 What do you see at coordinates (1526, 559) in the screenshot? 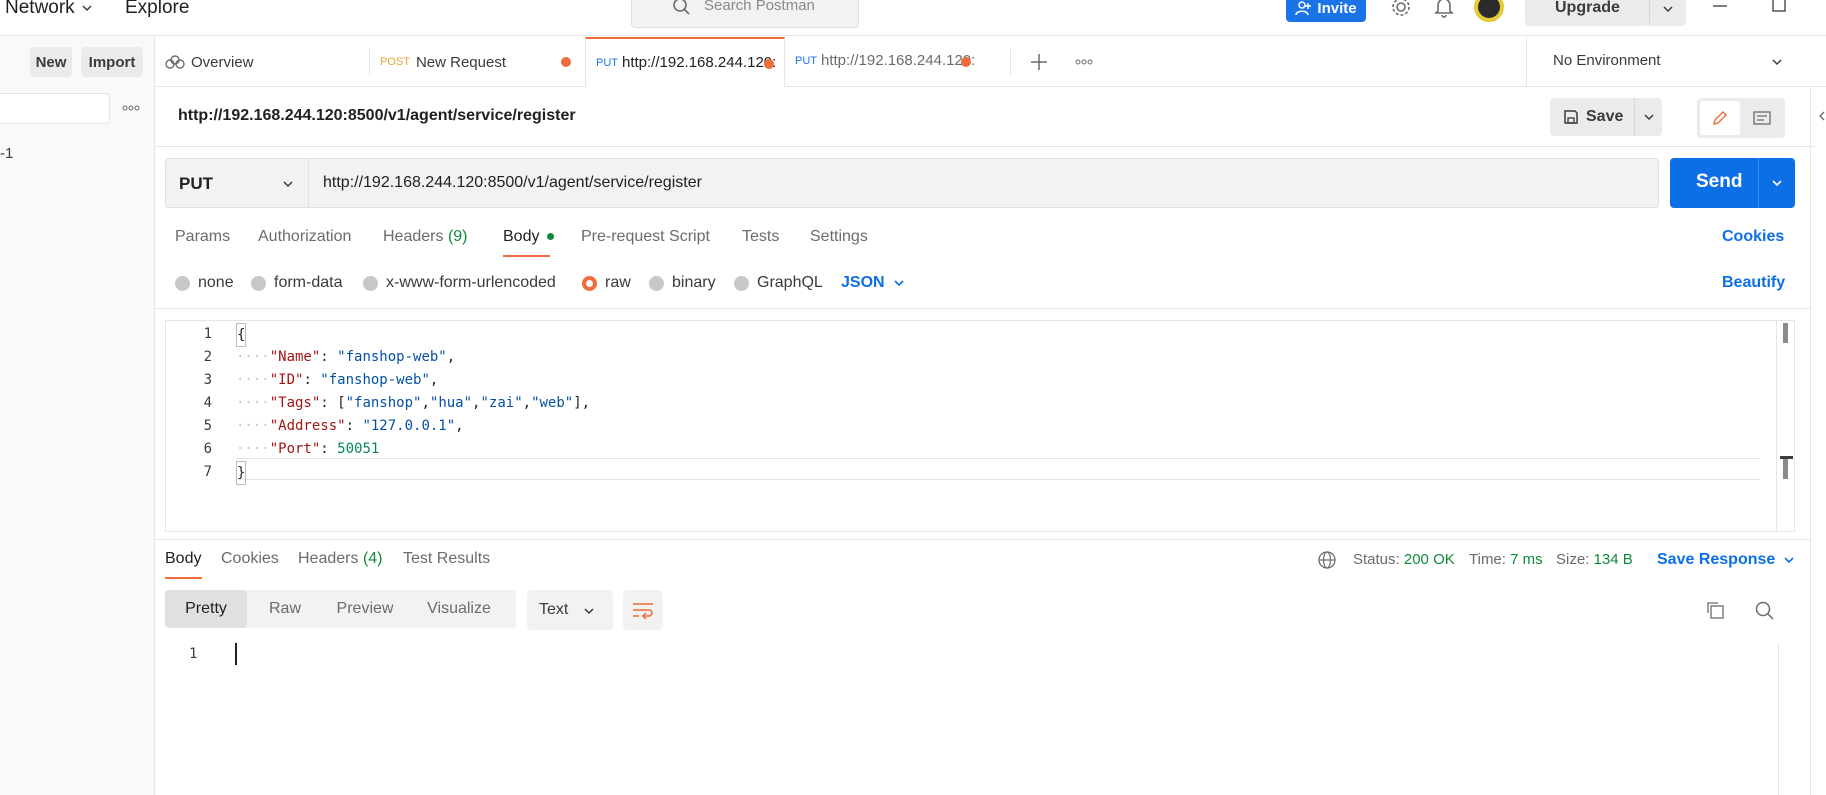
I see `time-value: 7 ms` at bounding box center [1526, 559].